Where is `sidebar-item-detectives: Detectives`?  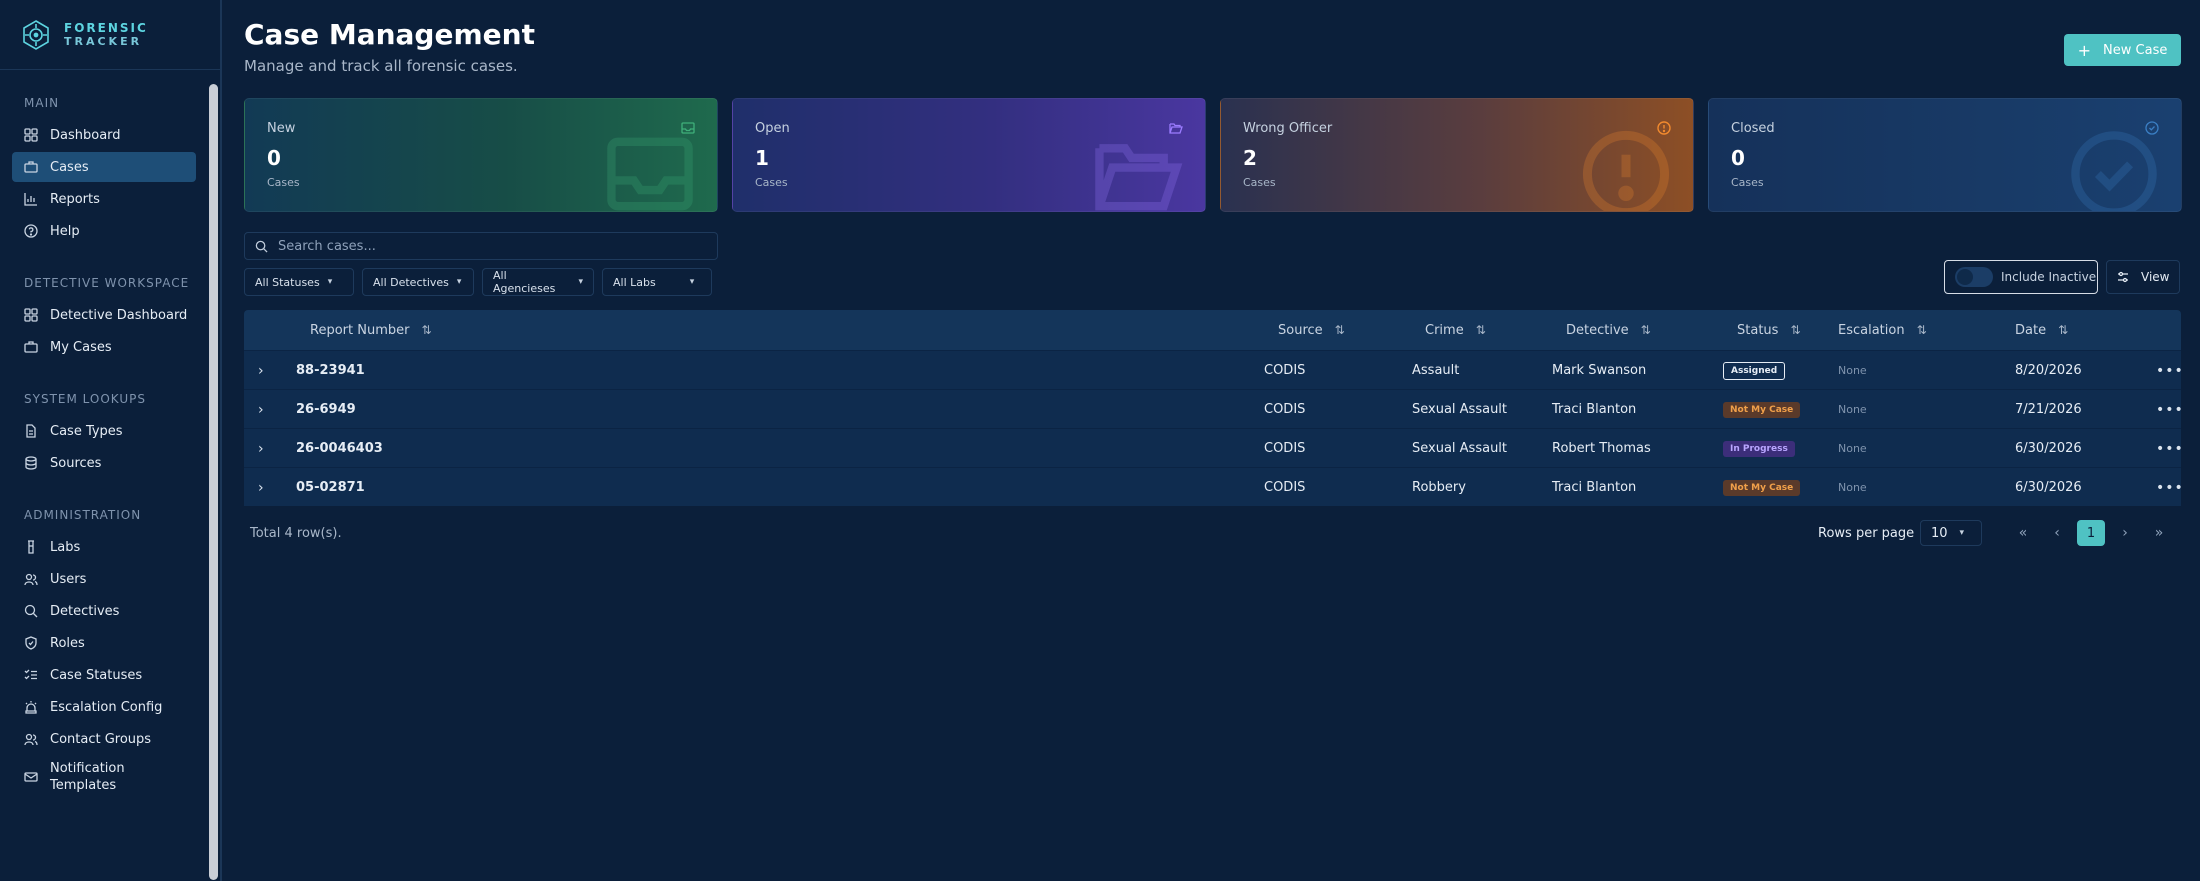 sidebar-item-detectives: Detectives is located at coordinates (104, 611).